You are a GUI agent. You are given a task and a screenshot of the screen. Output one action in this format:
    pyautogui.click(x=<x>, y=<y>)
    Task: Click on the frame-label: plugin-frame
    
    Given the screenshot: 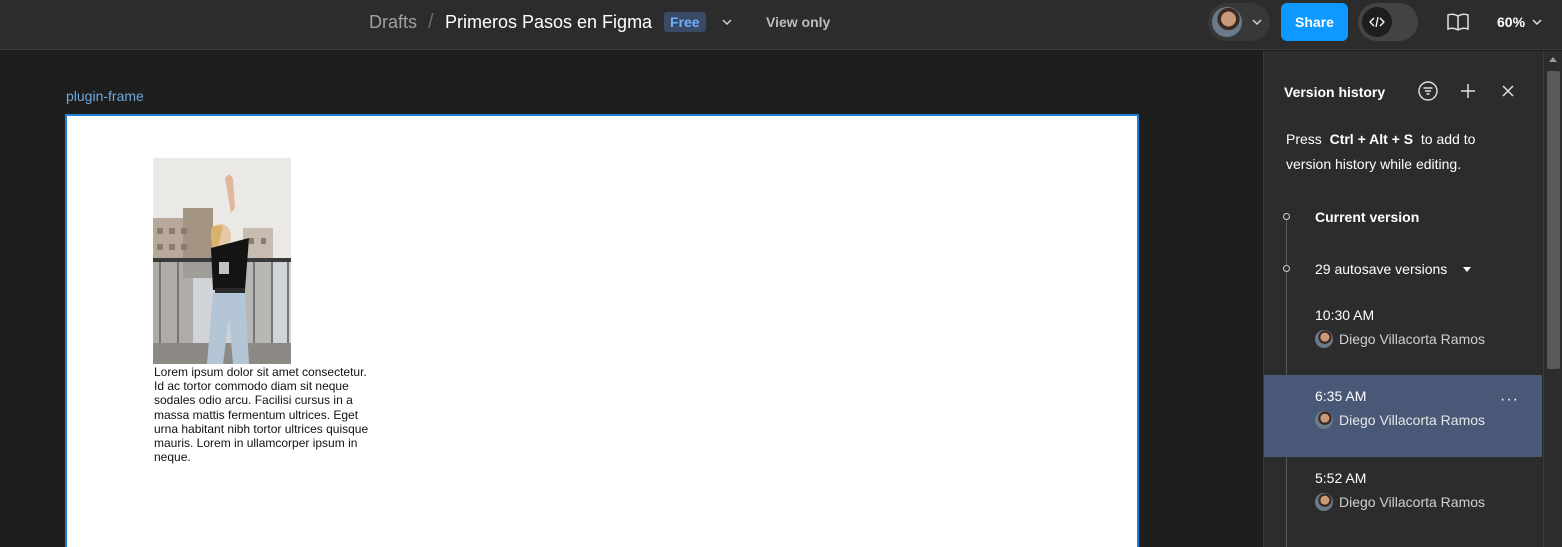 What is the action you would take?
    pyautogui.click(x=105, y=96)
    